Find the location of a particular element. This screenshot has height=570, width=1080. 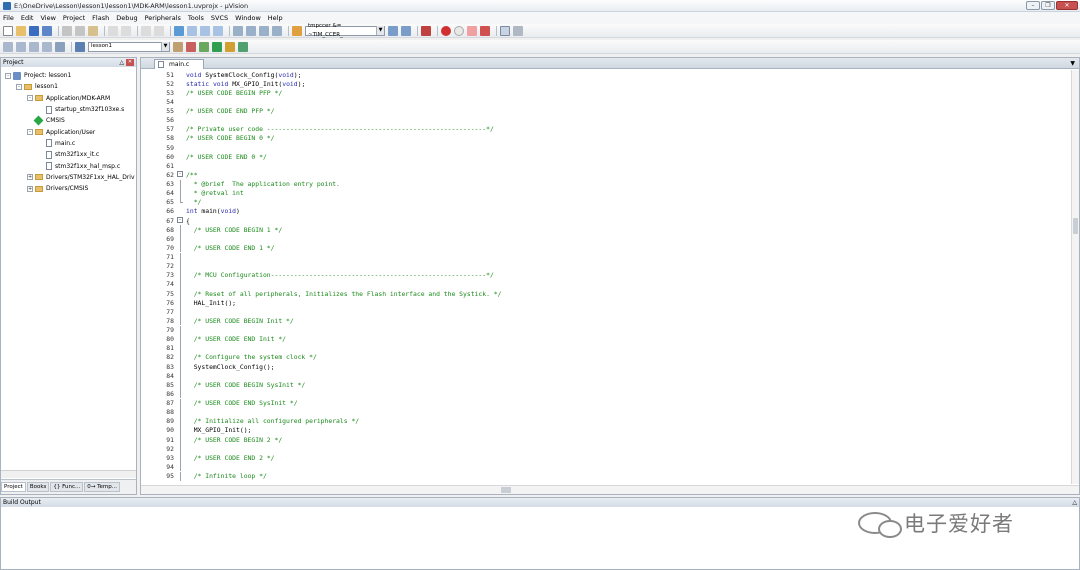

menu-tools: Tools is located at coordinates (196, 18).